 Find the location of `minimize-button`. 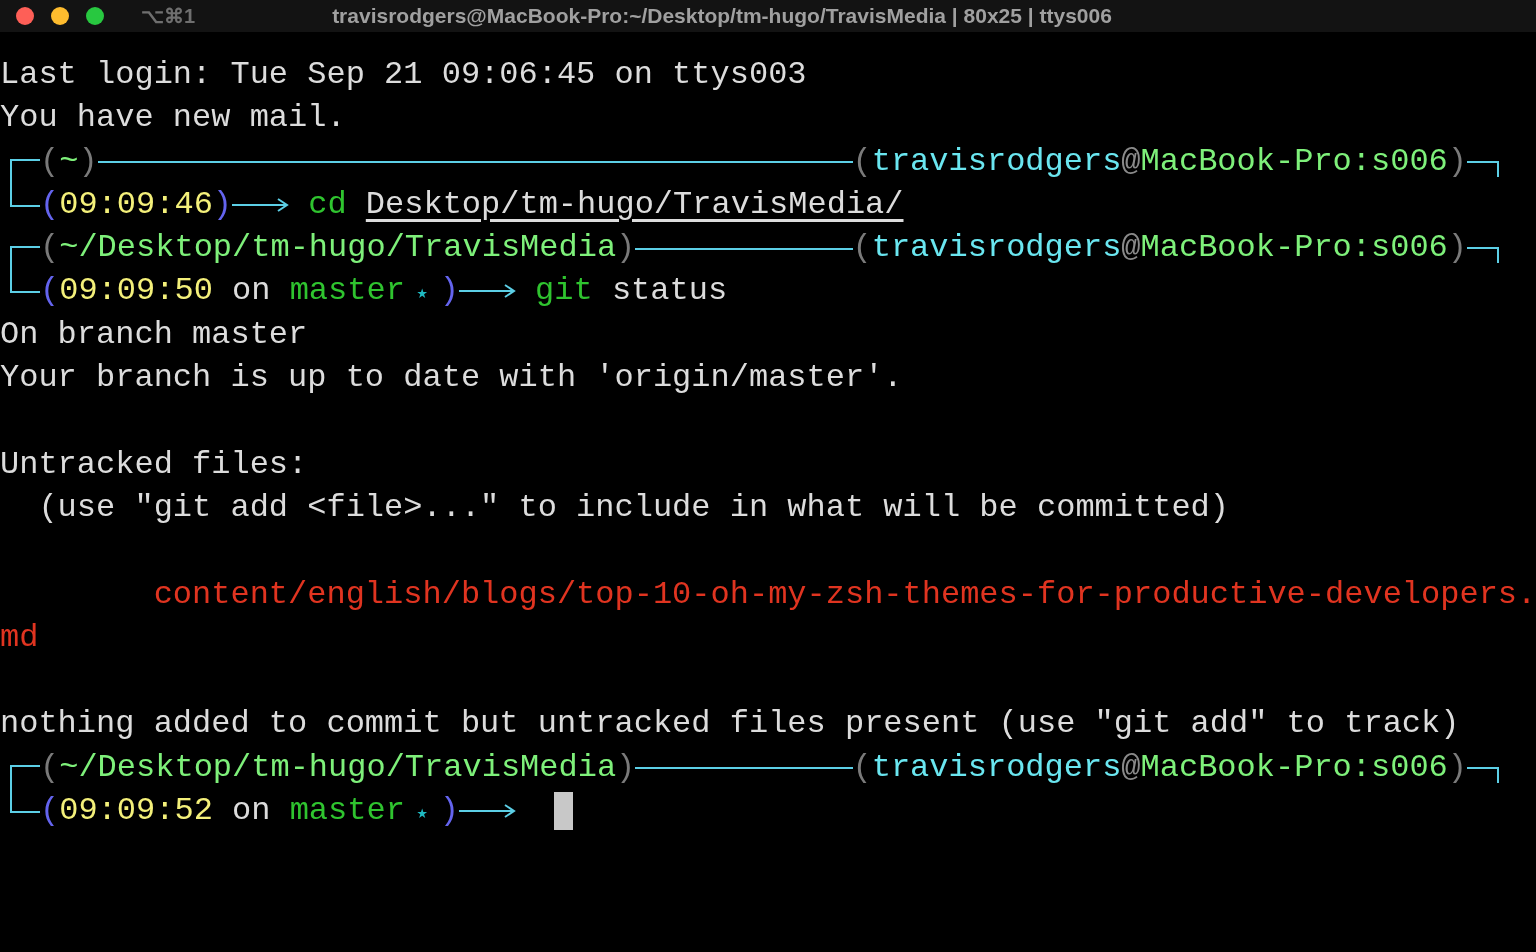

minimize-button is located at coordinates (60, 16).